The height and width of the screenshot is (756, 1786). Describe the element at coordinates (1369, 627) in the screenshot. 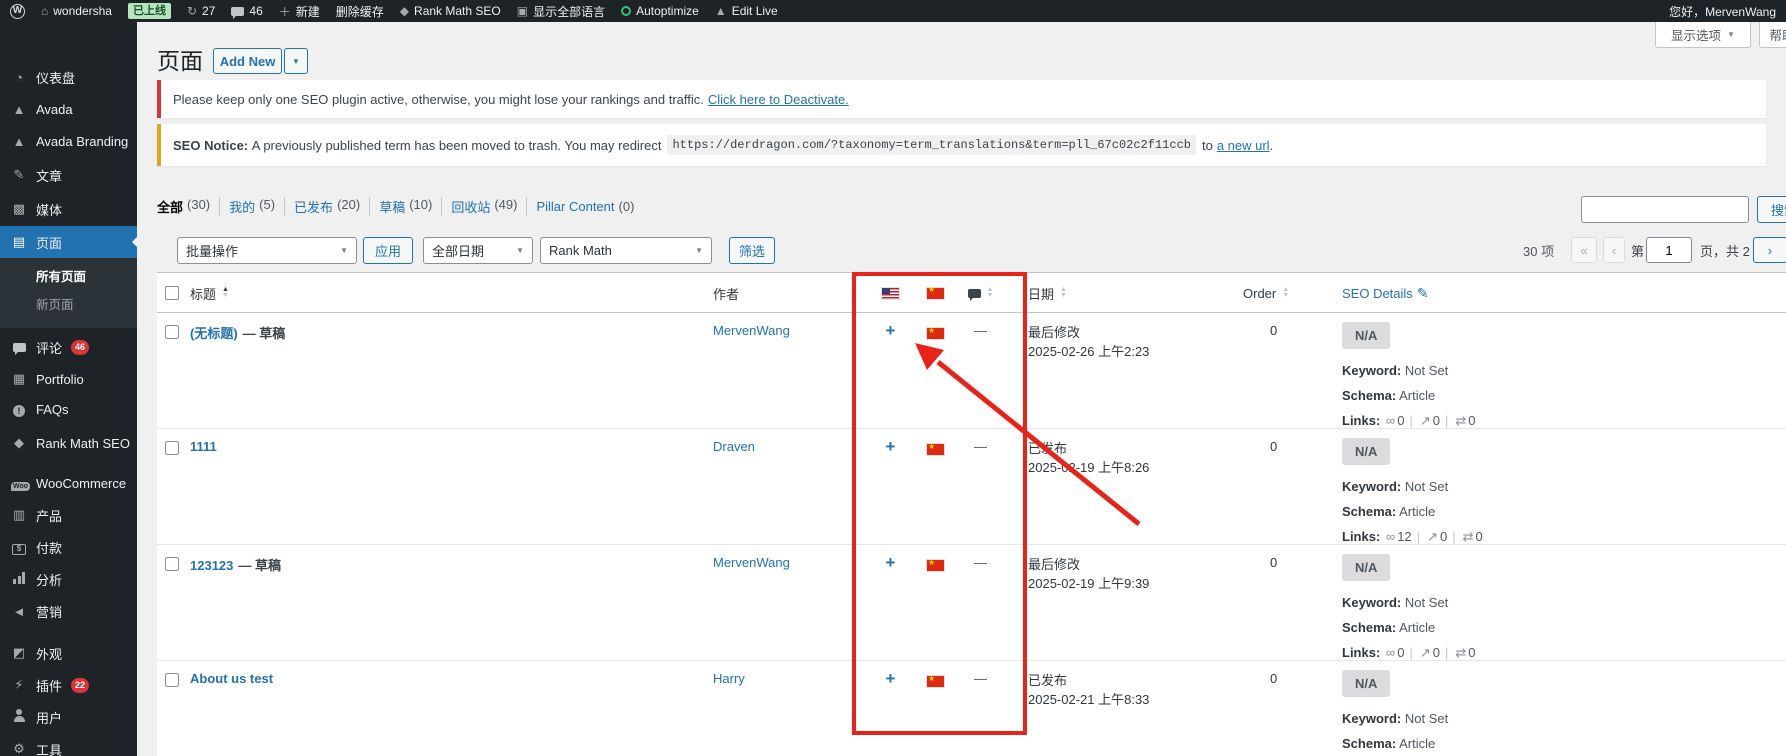

I see `schema-label: Schema:` at that location.